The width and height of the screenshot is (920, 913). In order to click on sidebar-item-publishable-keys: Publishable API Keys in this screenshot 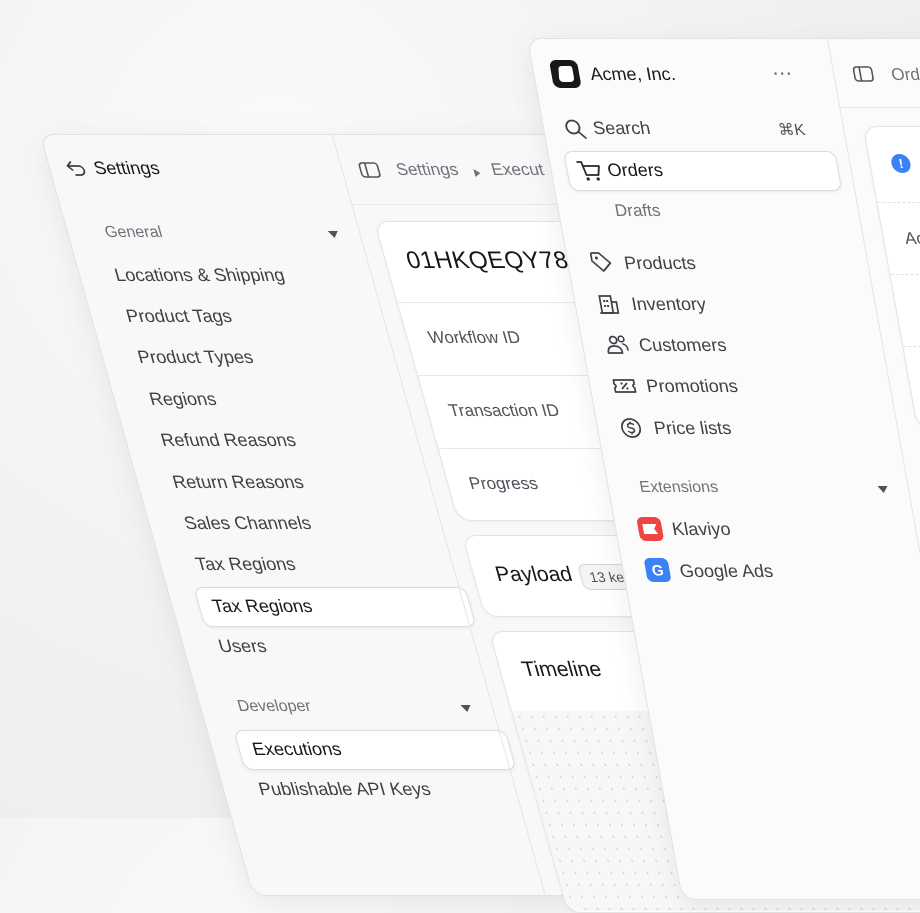, I will do `click(344, 789)`.